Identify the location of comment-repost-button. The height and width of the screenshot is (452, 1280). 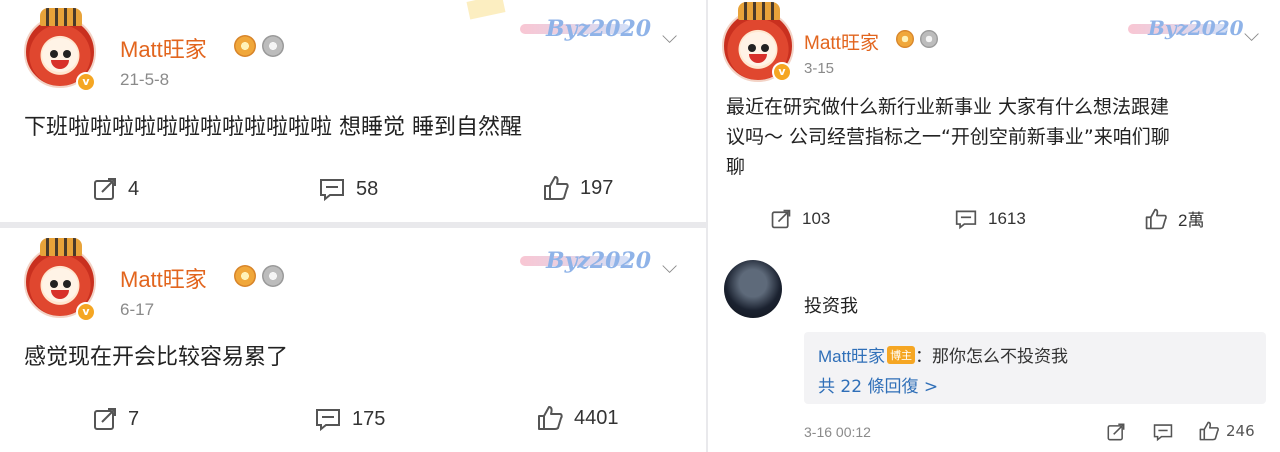
(1116, 432).